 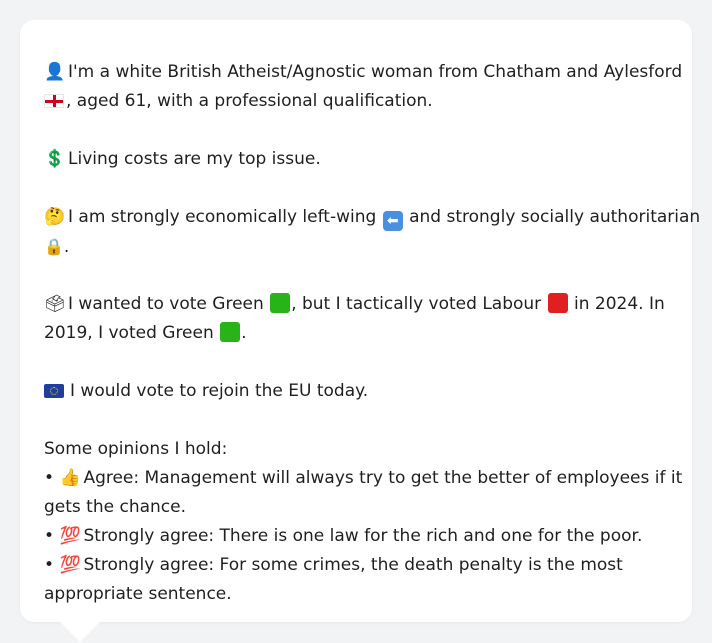 I want to click on ballot-box-icon: 🗳, so click(x=55, y=304).